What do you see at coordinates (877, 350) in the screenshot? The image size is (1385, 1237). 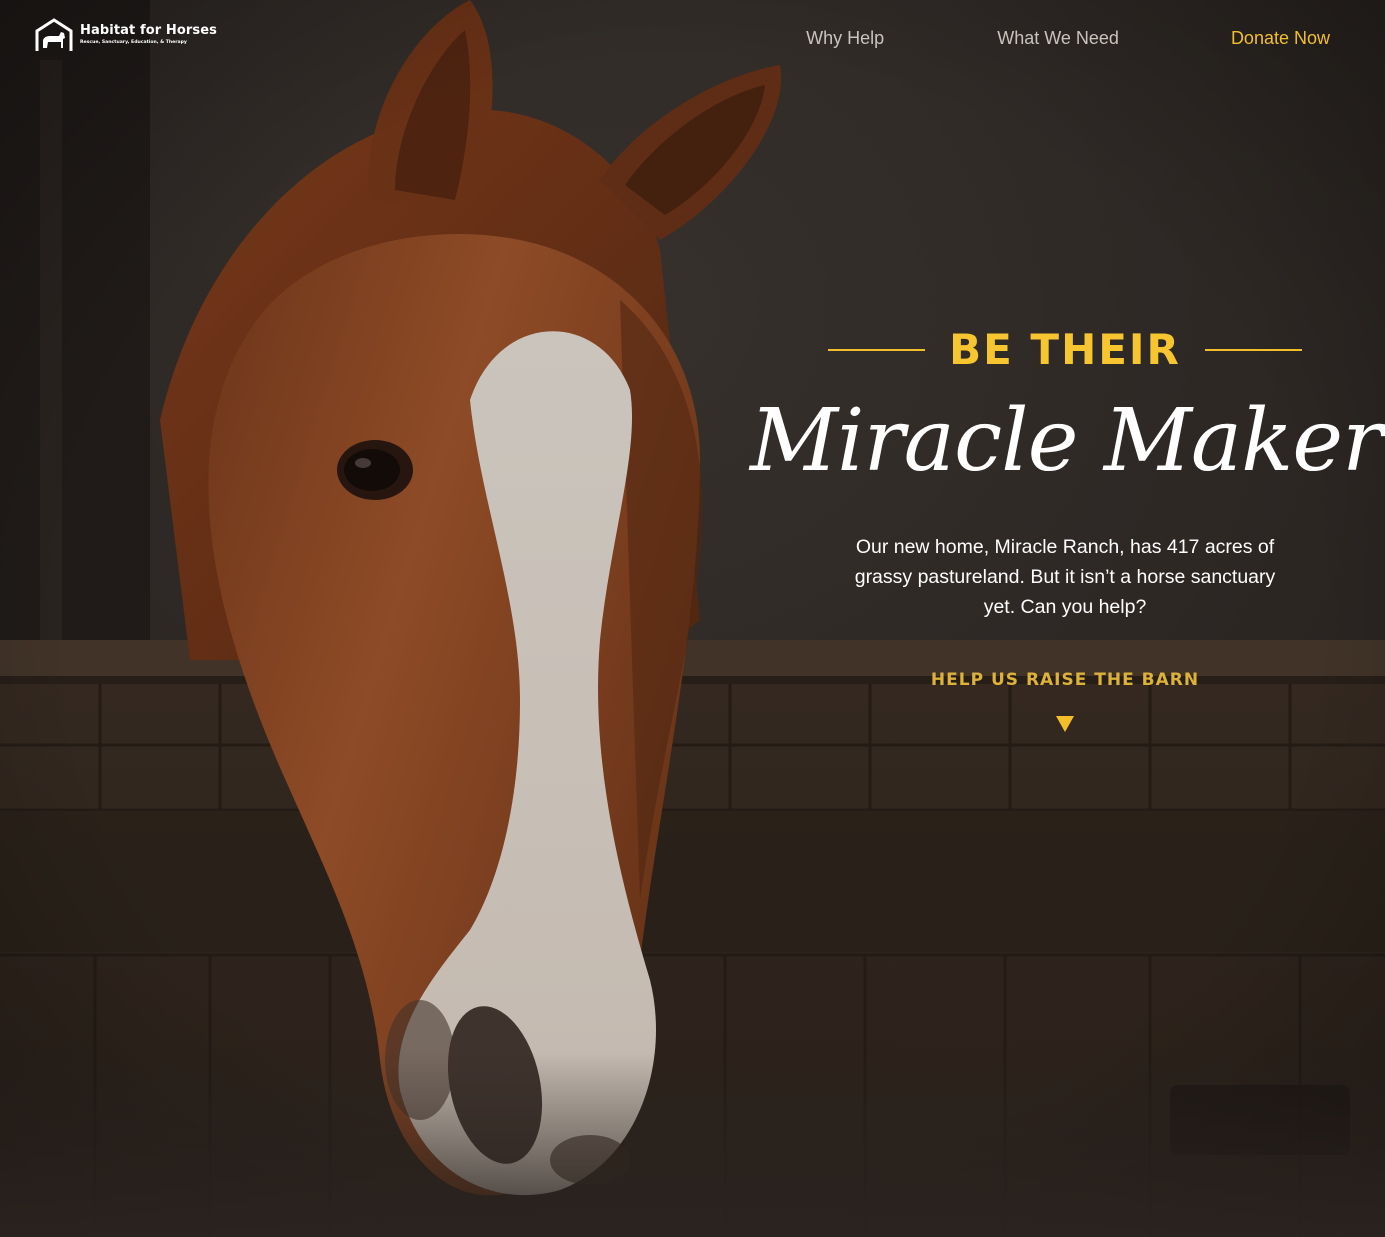 I see `left-divider` at bounding box center [877, 350].